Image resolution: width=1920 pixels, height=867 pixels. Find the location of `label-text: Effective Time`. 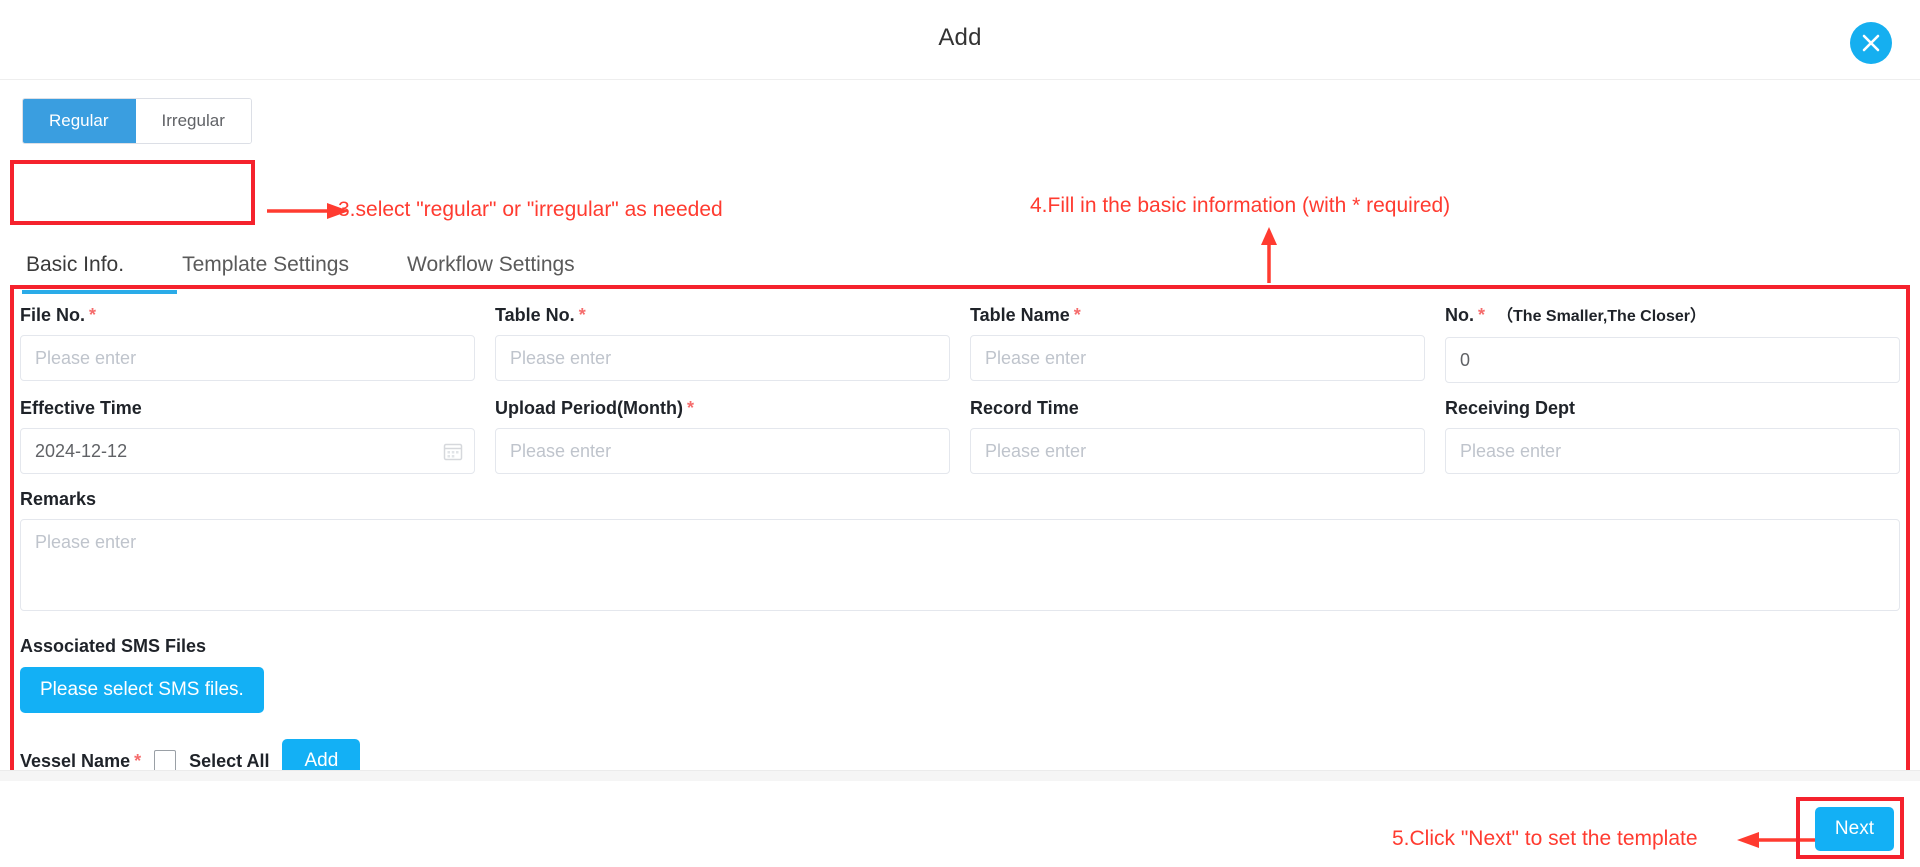

label-text: Effective Time is located at coordinates (81, 408).